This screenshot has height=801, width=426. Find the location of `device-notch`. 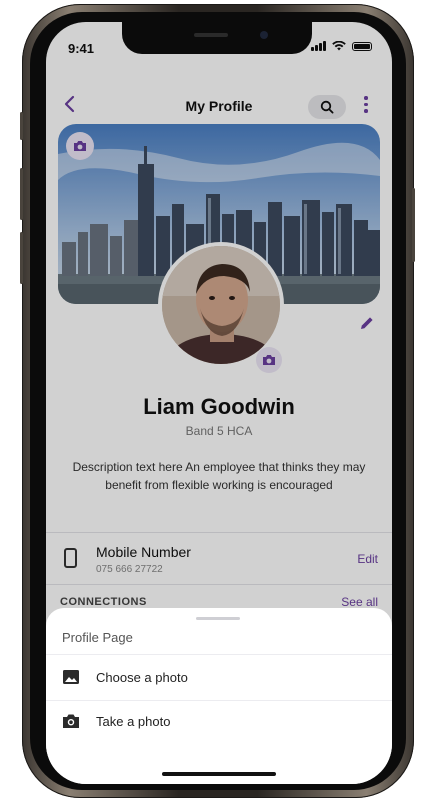

device-notch is located at coordinates (217, 38).